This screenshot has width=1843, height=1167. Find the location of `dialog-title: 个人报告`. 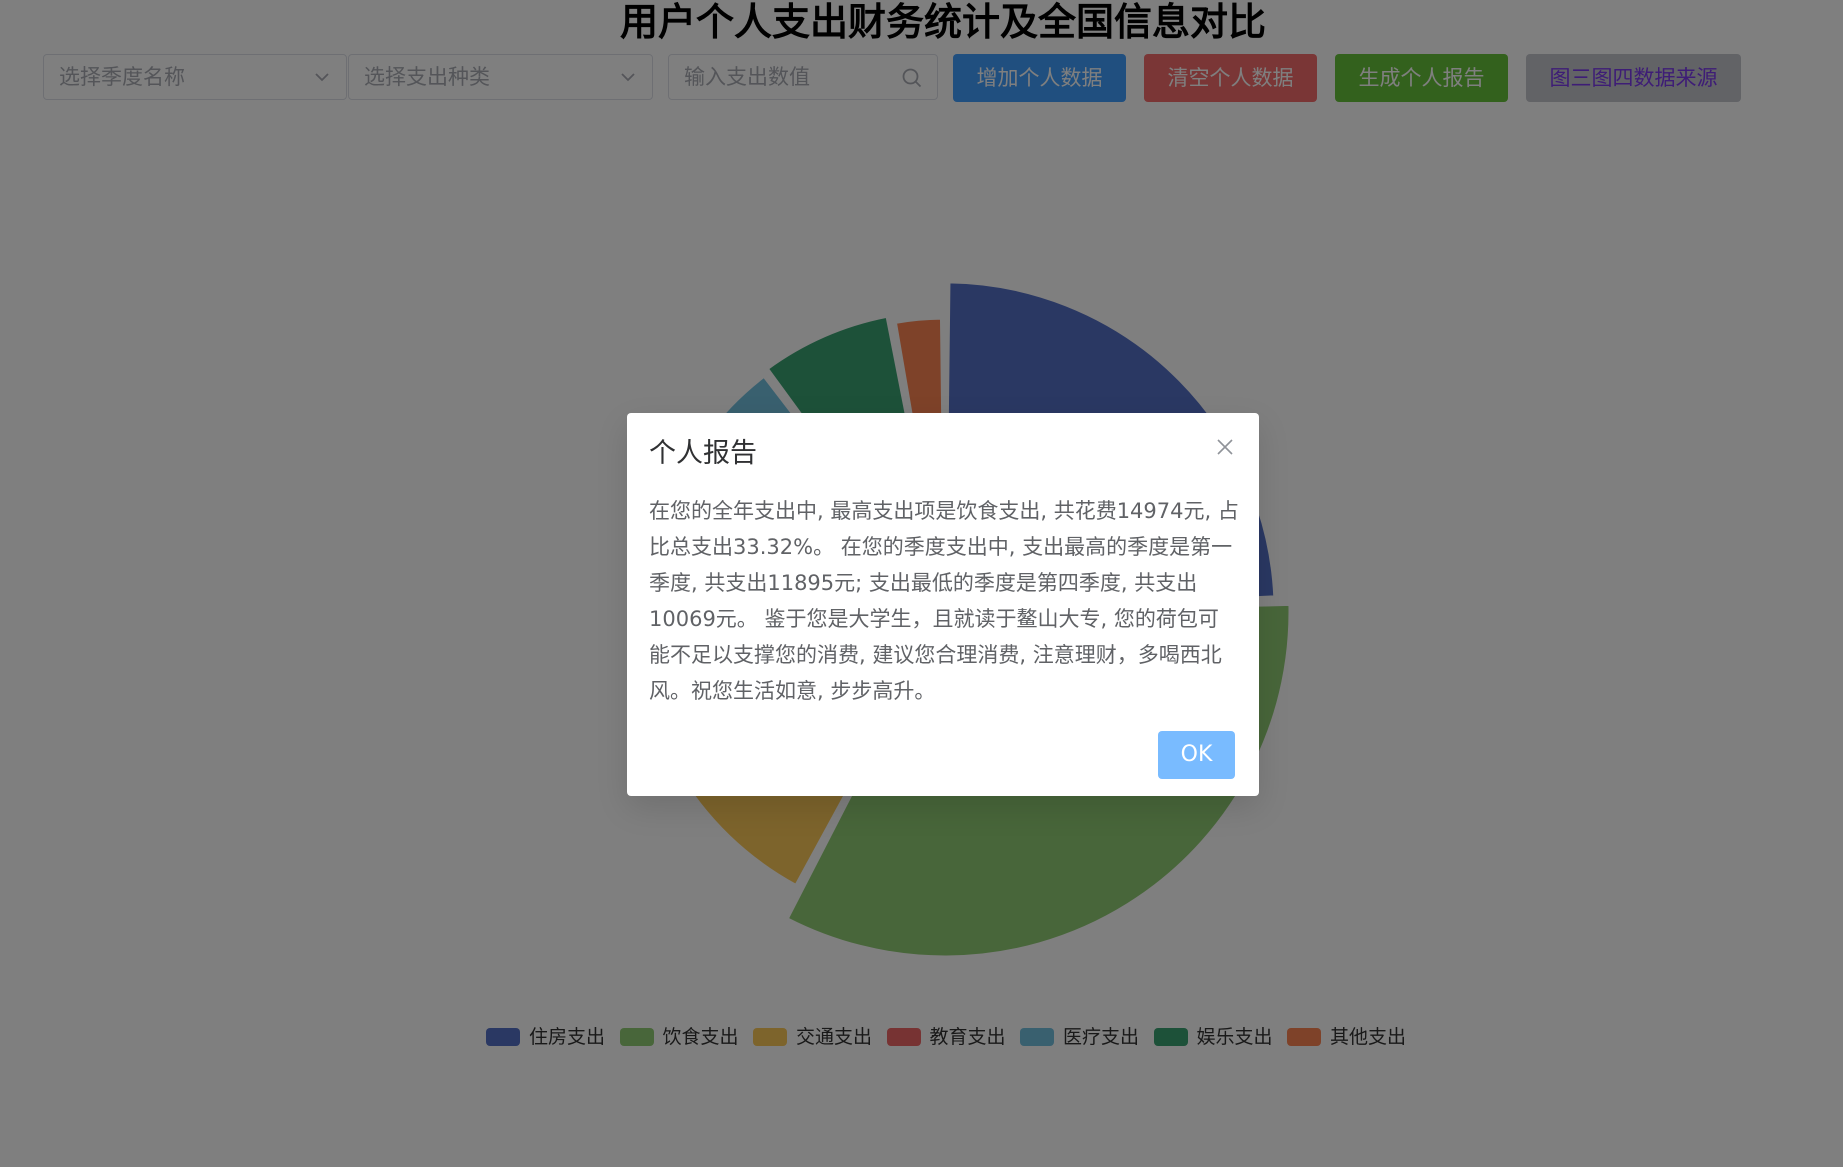

dialog-title: 个人报告 is located at coordinates (703, 453).